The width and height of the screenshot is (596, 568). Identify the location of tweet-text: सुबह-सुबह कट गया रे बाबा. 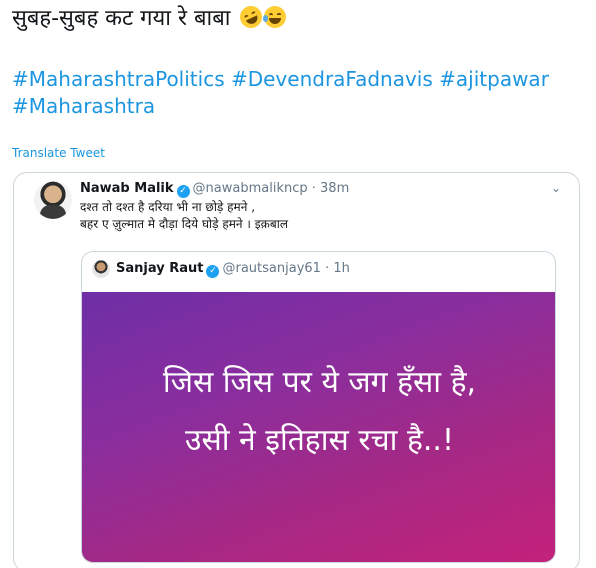
(121, 18).